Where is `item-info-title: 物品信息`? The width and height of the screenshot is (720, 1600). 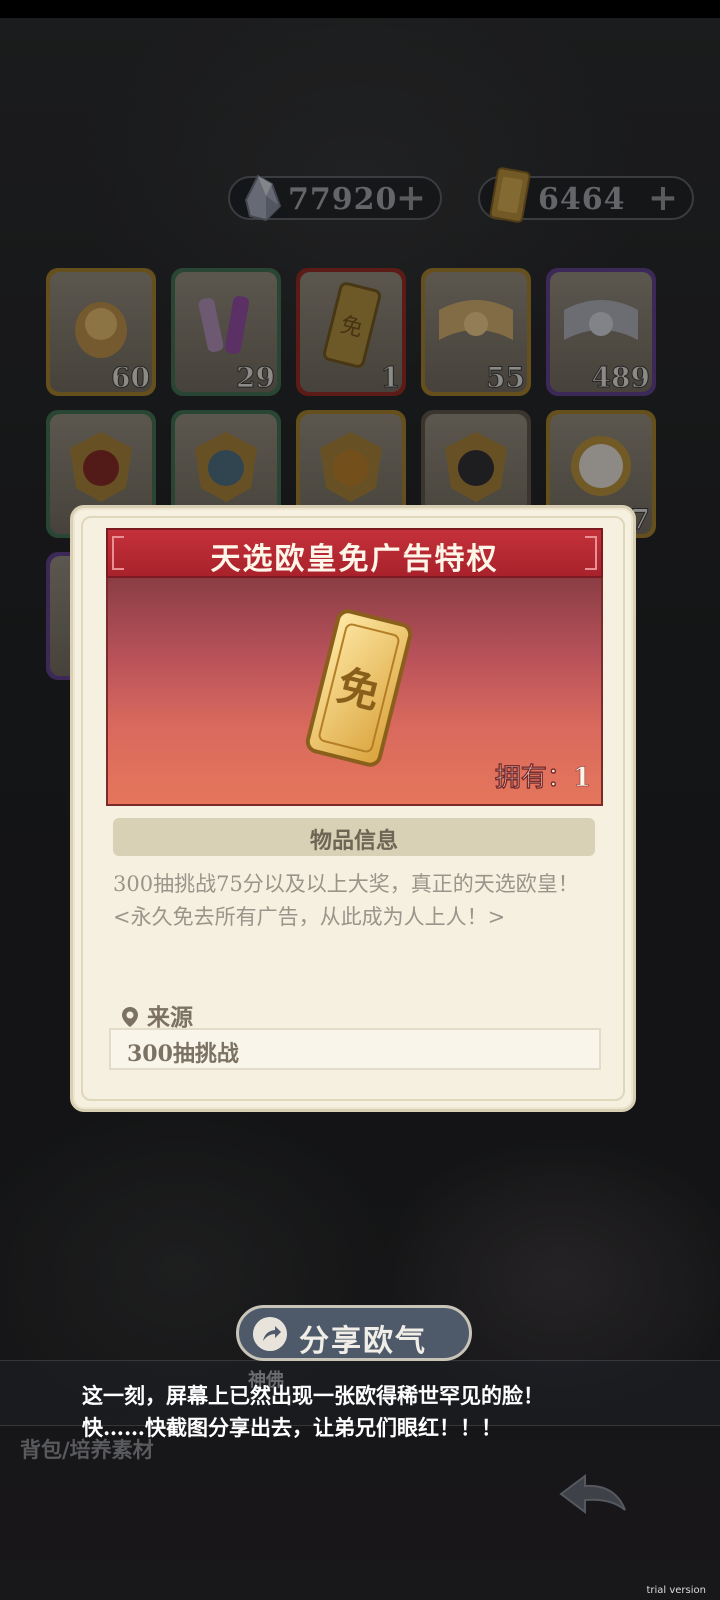 item-info-title: 物品信息 is located at coordinates (353, 841).